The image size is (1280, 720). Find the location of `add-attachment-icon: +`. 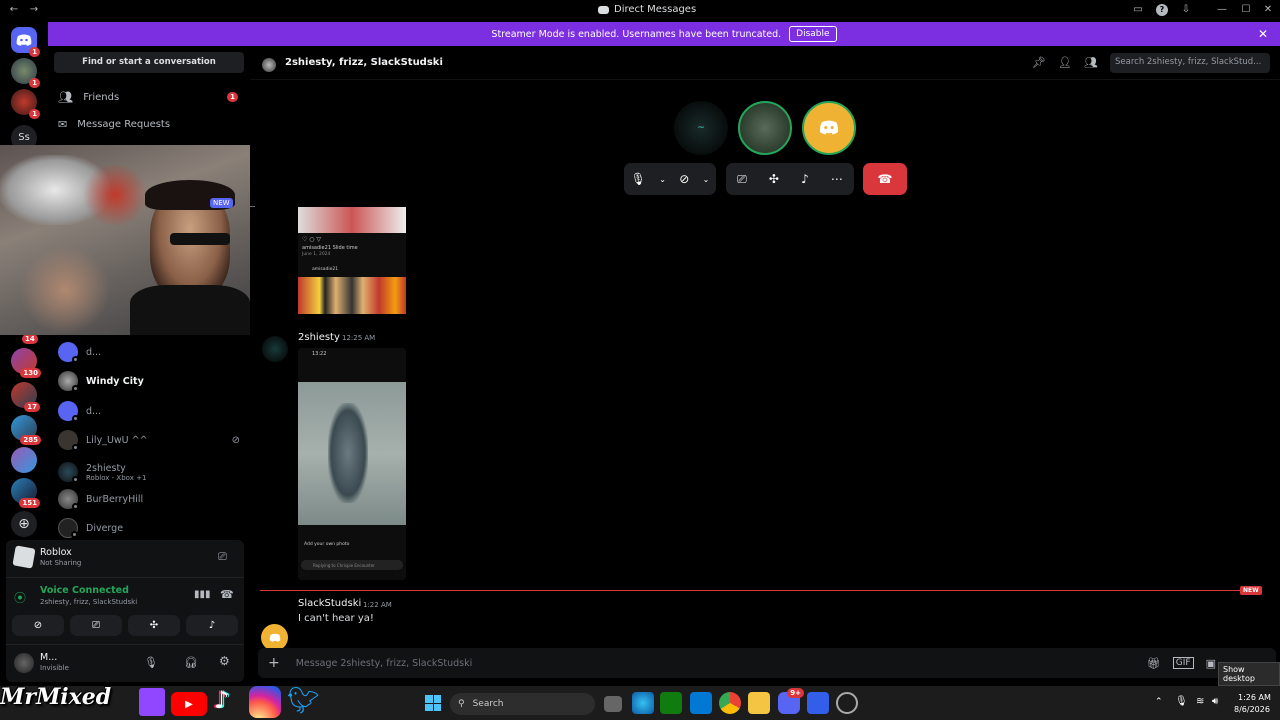

add-attachment-icon: + is located at coordinates (274, 663).